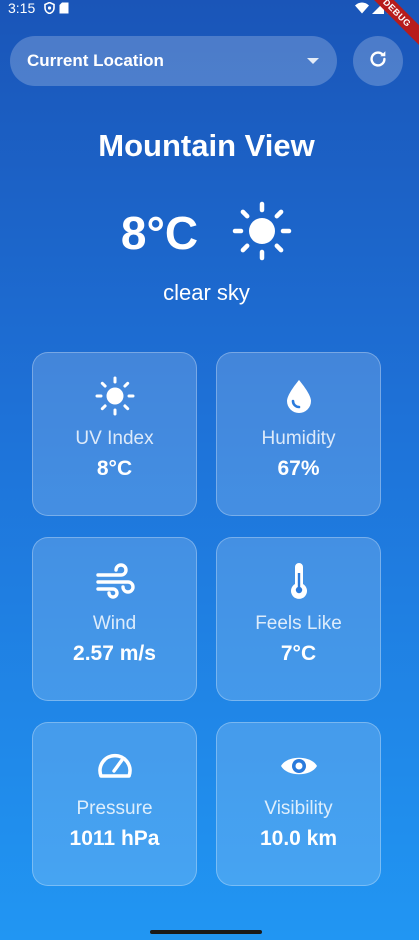 The image size is (419, 940). I want to click on home-indicator, so click(206, 932).